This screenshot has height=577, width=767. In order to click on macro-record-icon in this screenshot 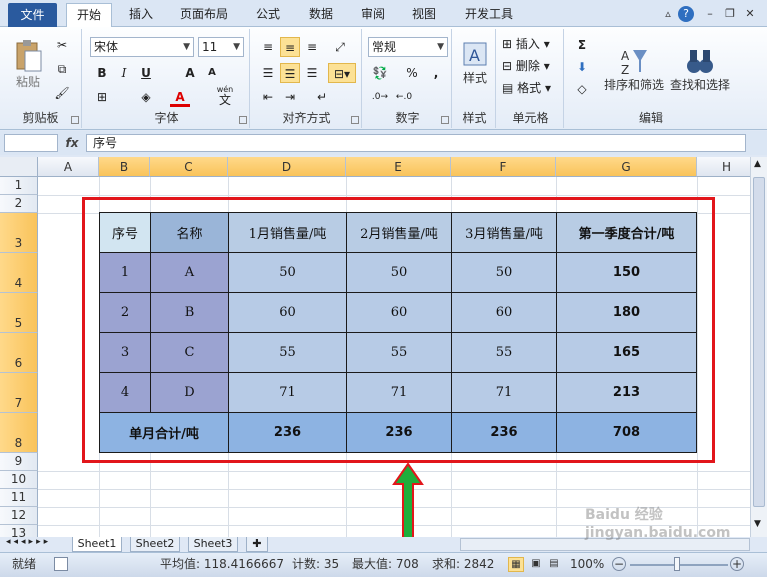, I will do `click(61, 564)`.